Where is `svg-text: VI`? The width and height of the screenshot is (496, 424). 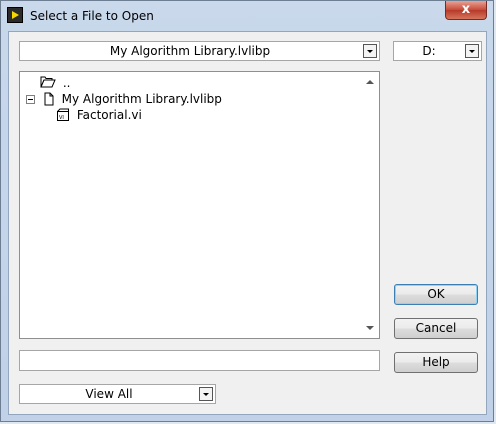
svg-text: VI is located at coordinates (61, 118).